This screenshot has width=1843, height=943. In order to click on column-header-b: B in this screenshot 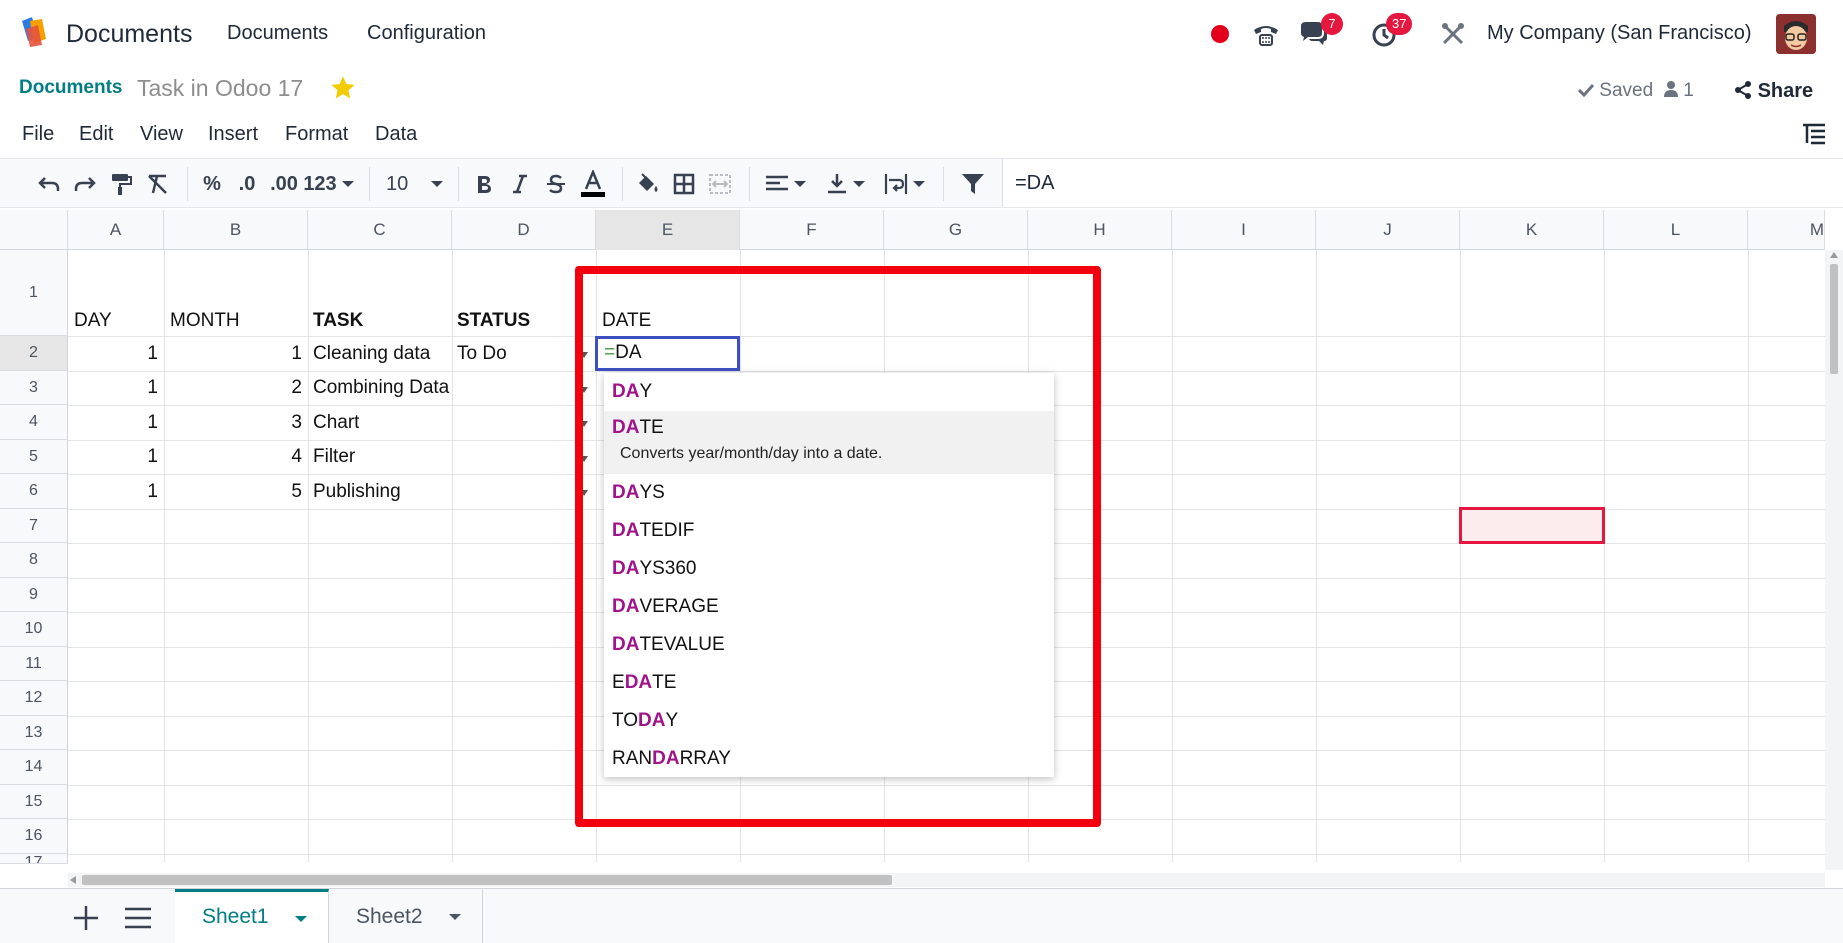, I will do `click(236, 230)`.